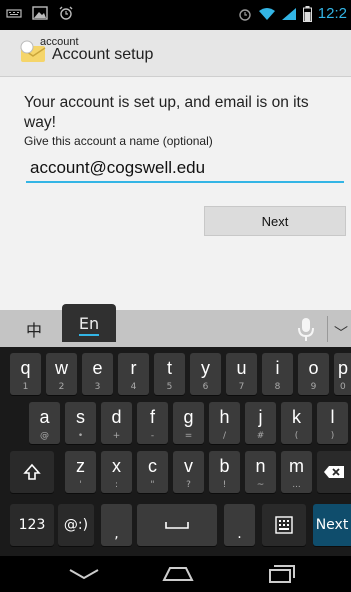 The image size is (351, 592). I want to click on space-icon, so click(177, 525).